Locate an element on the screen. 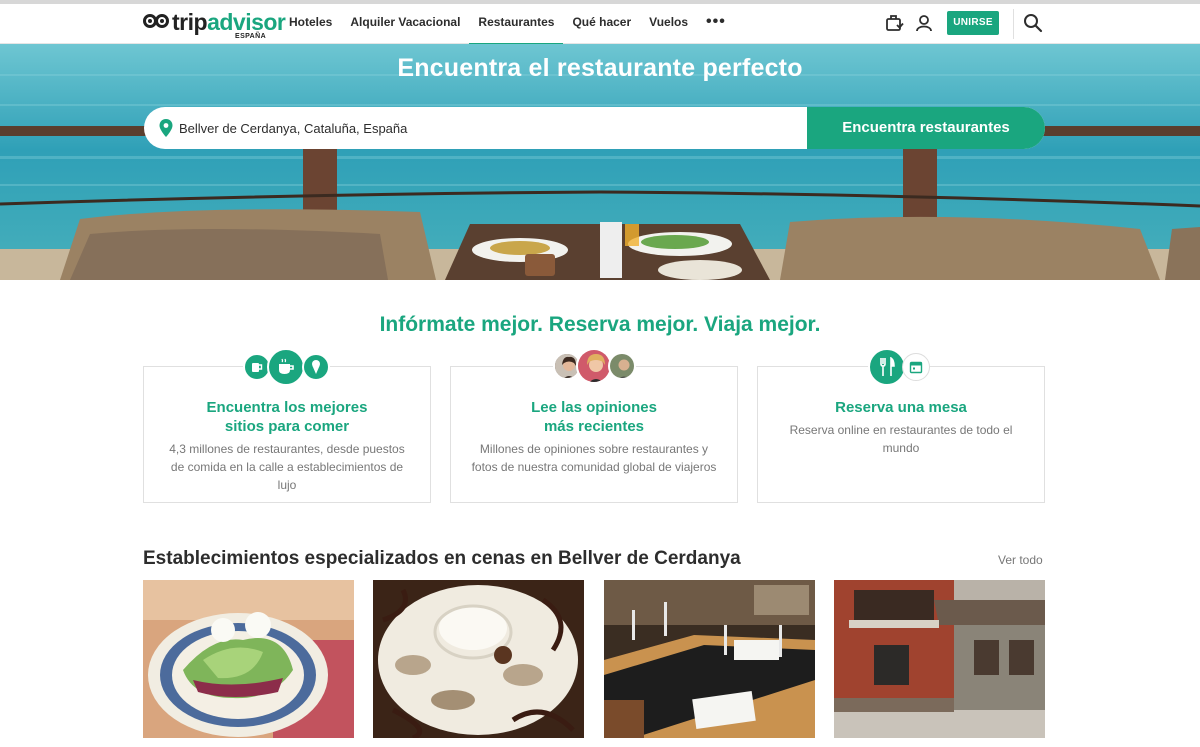  logo-country: ESPAÑA is located at coordinates (251, 36).